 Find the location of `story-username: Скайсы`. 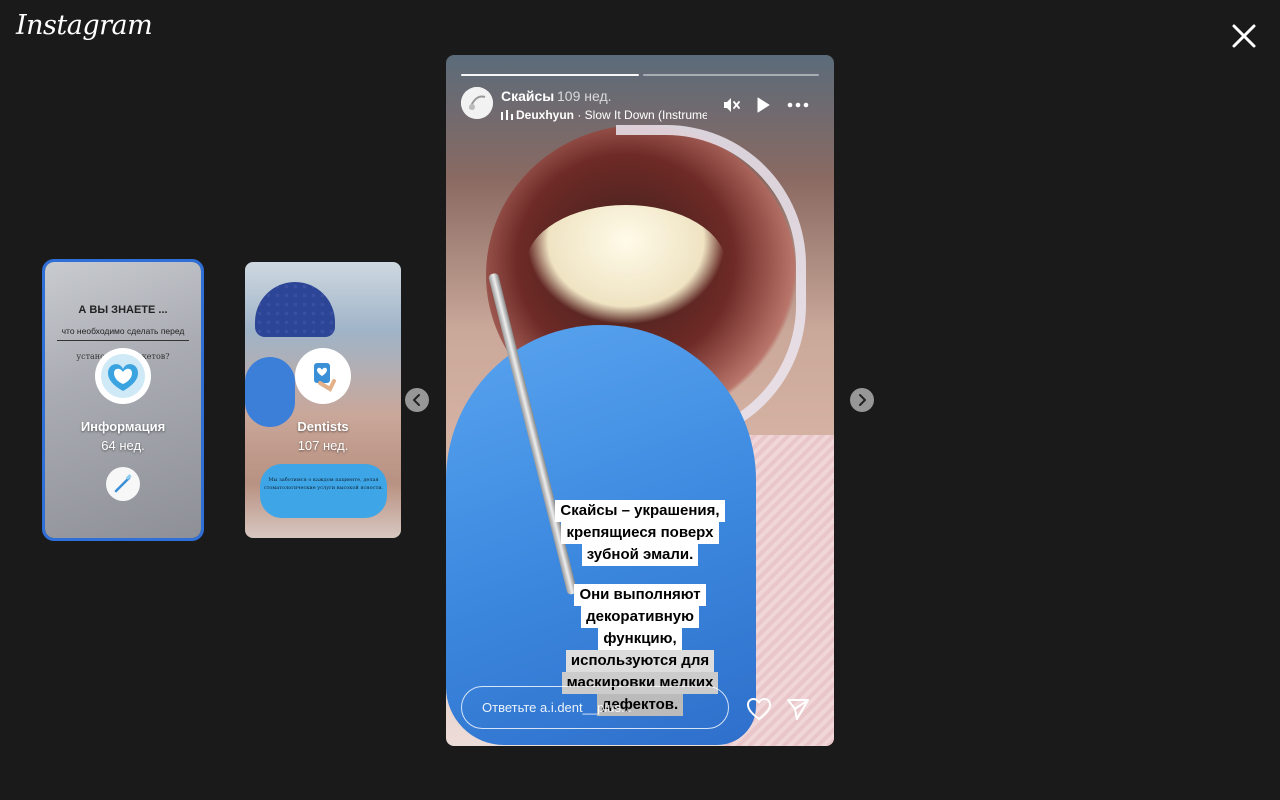

story-username: Скайсы is located at coordinates (527, 96).